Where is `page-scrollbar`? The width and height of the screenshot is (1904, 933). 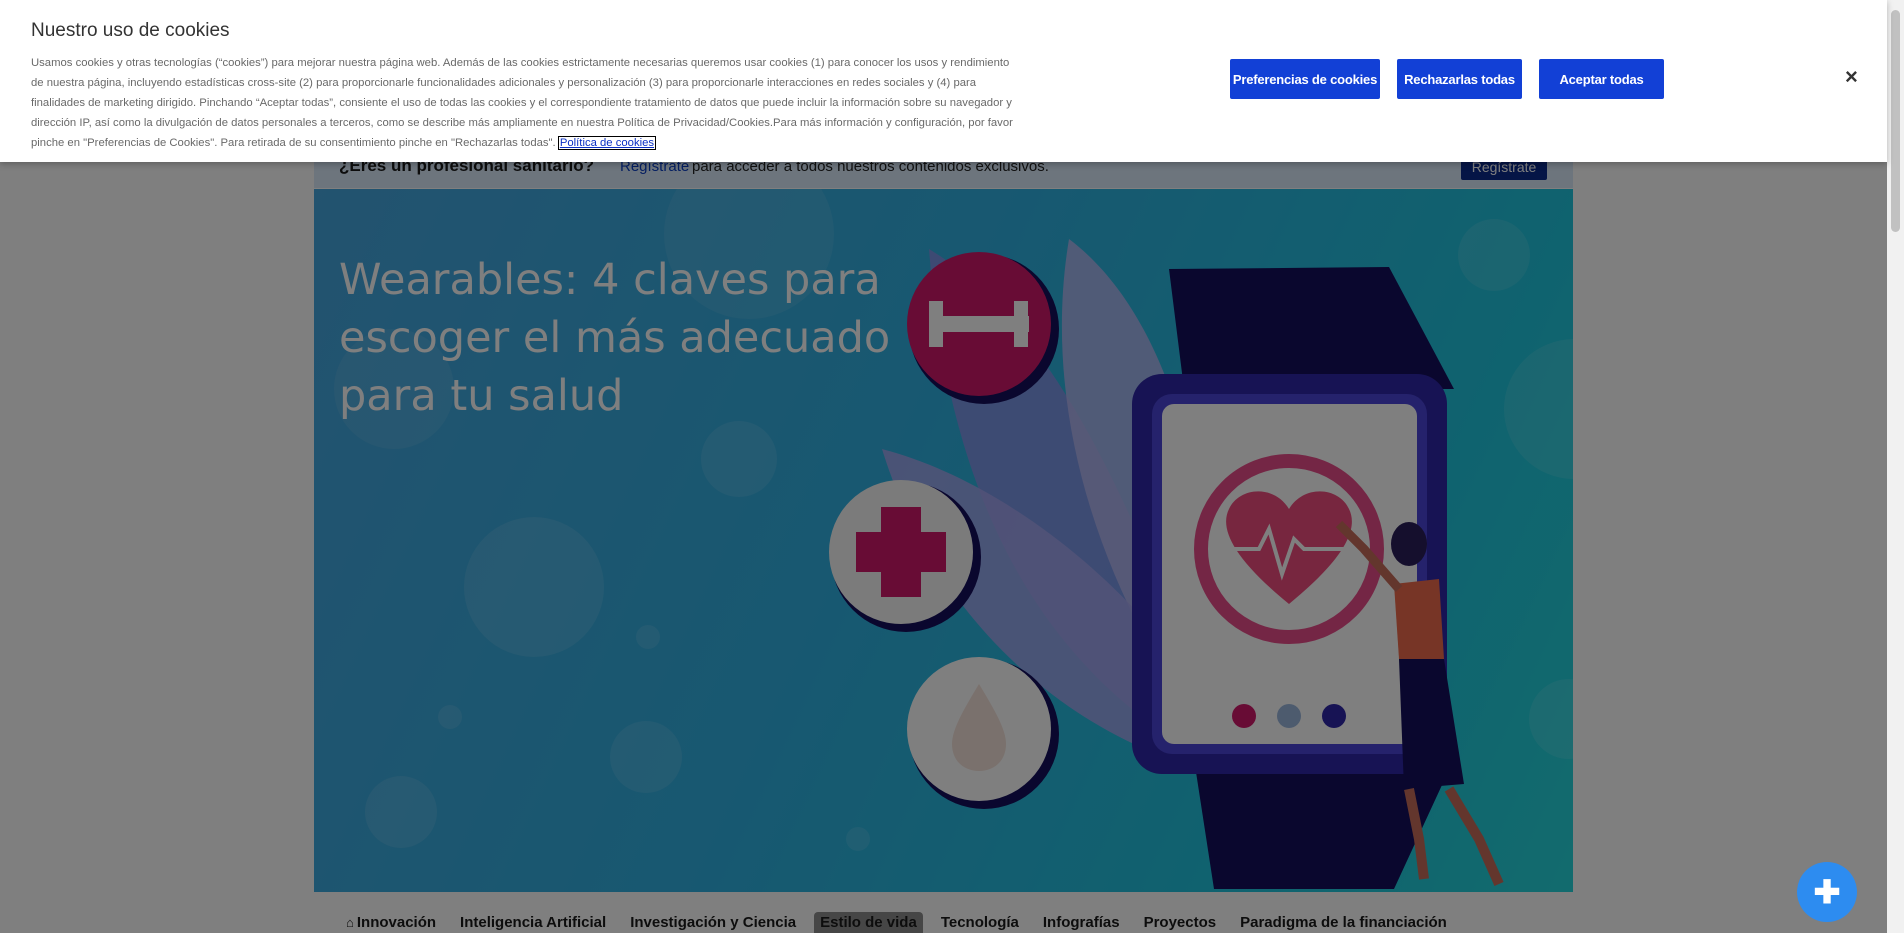 page-scrollbar is located at coordinates (1895, 466).